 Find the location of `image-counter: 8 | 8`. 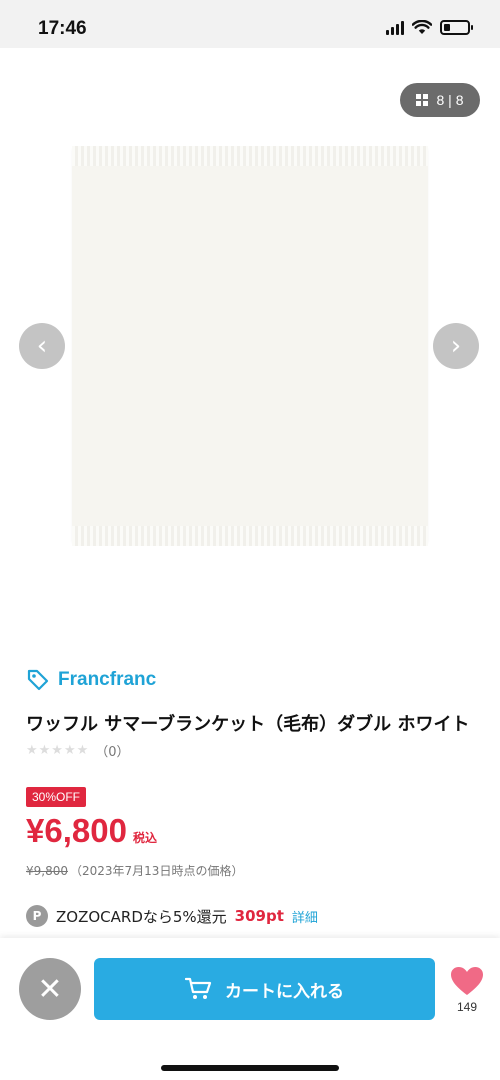

image-counter: 8 | 8 is located at coordinates (440, 100).